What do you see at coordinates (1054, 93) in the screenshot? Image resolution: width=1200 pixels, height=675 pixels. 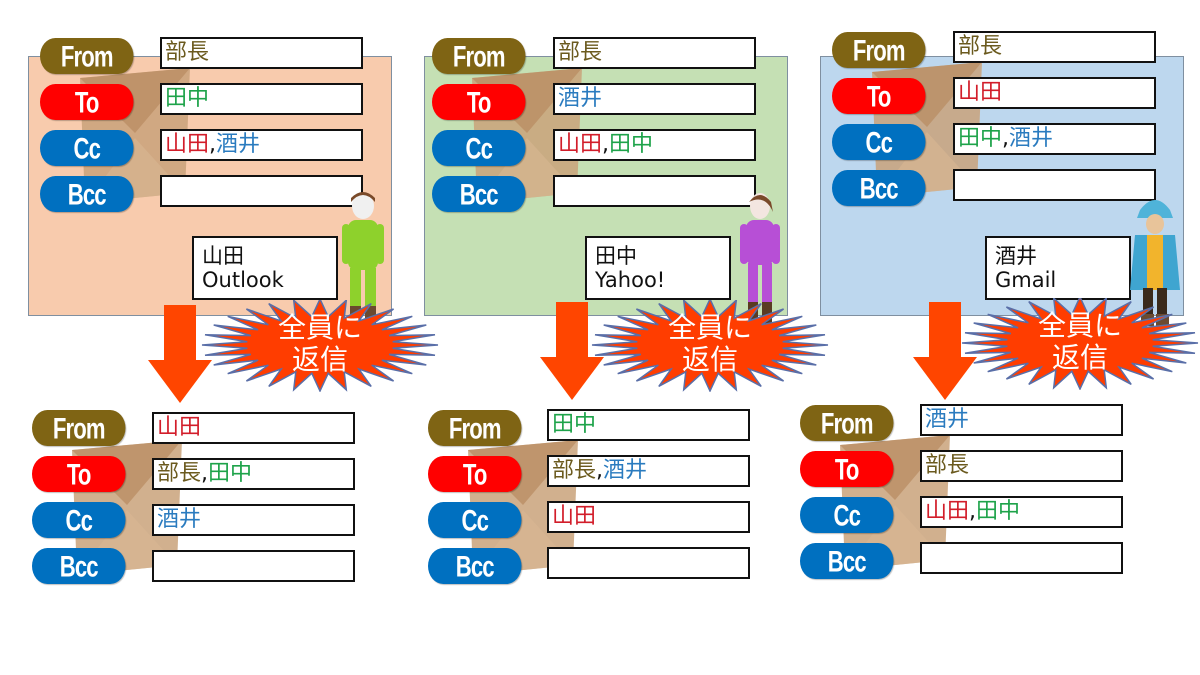 I see `to-field: 山田` at bounding box center [1054, 93].